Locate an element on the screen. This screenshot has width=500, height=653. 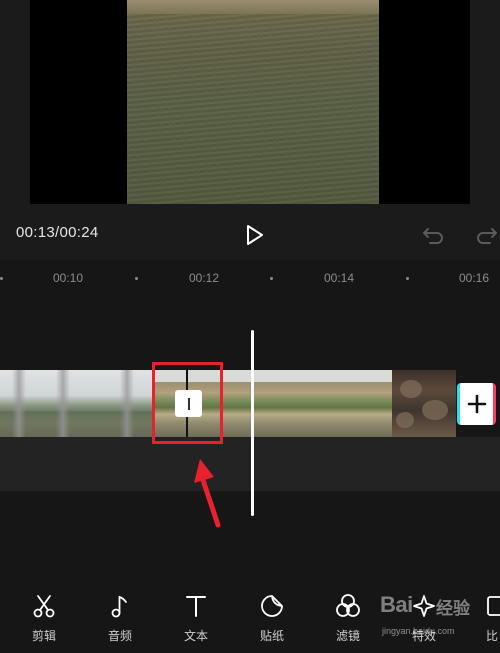
playhead is located at coordinates (252, 423).